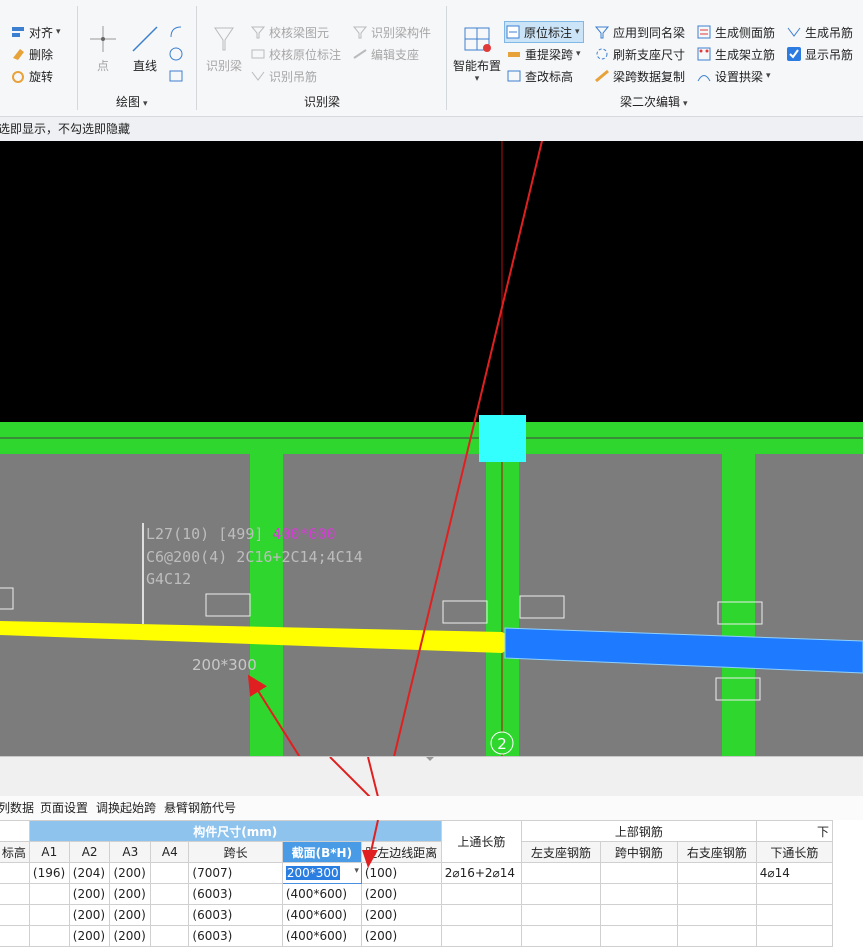 The image size is (863, 947). What do you see at coordinates (477, 54) in the screenshot?
I see `smart-layout-button: 智能布置 ▾` at bounding box center [477, 54].